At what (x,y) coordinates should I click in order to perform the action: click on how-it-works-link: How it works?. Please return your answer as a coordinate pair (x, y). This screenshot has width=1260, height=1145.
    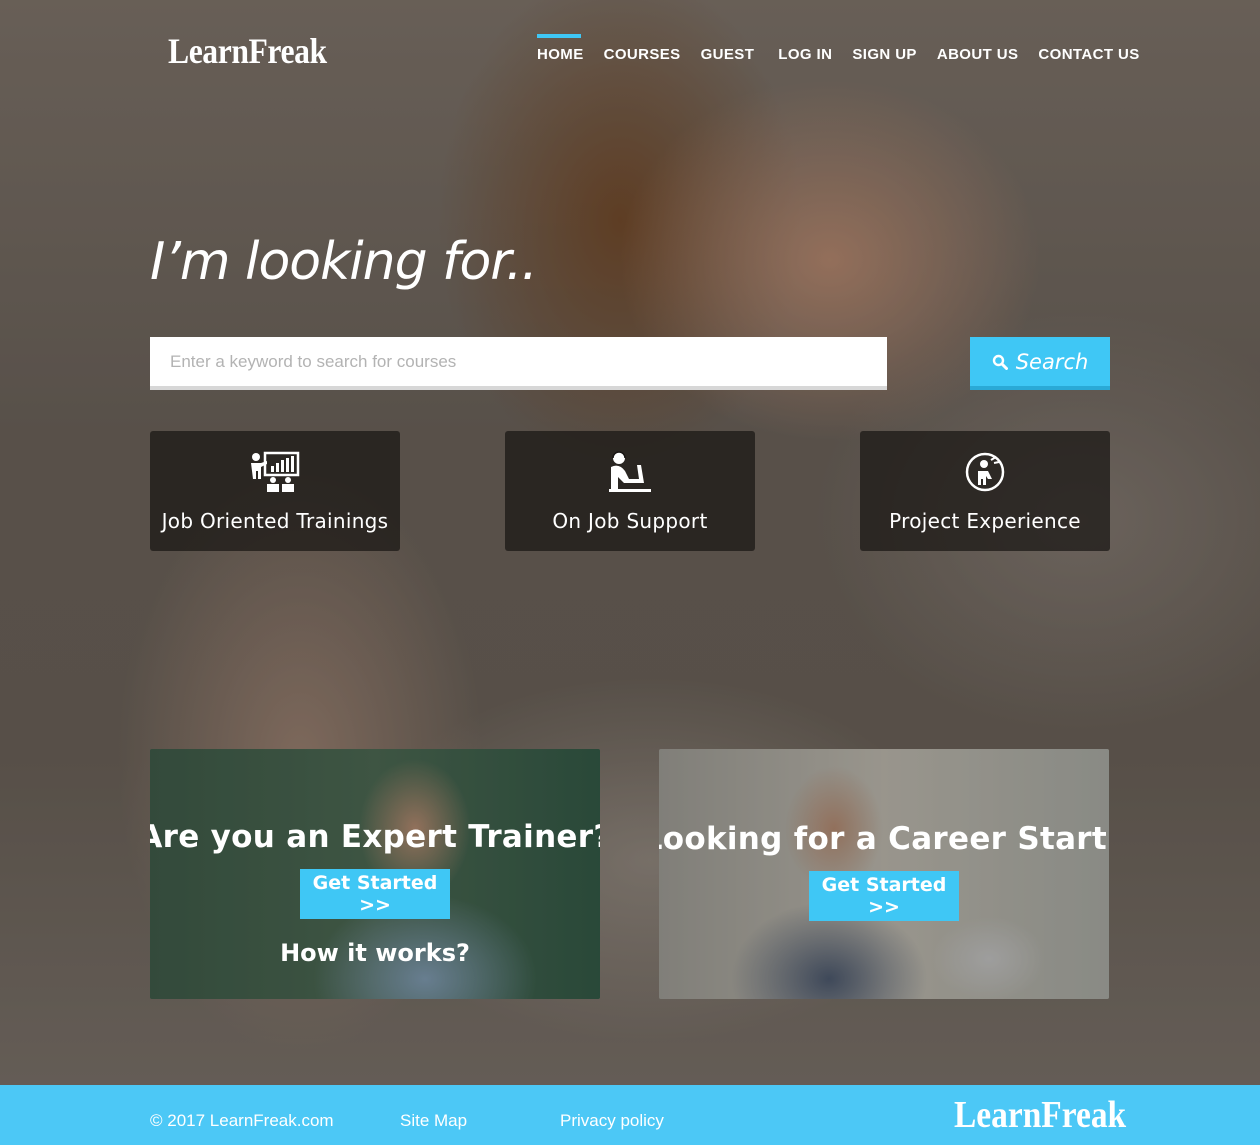
    Looking at the image, I should click on (375, 953).